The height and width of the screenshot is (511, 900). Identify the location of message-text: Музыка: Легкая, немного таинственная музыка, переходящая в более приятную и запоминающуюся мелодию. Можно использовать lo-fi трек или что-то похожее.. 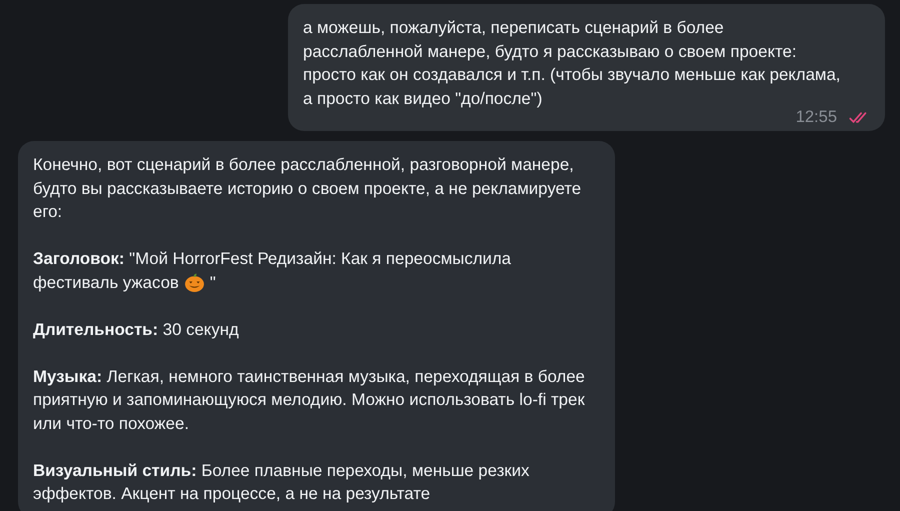
(309, 399).